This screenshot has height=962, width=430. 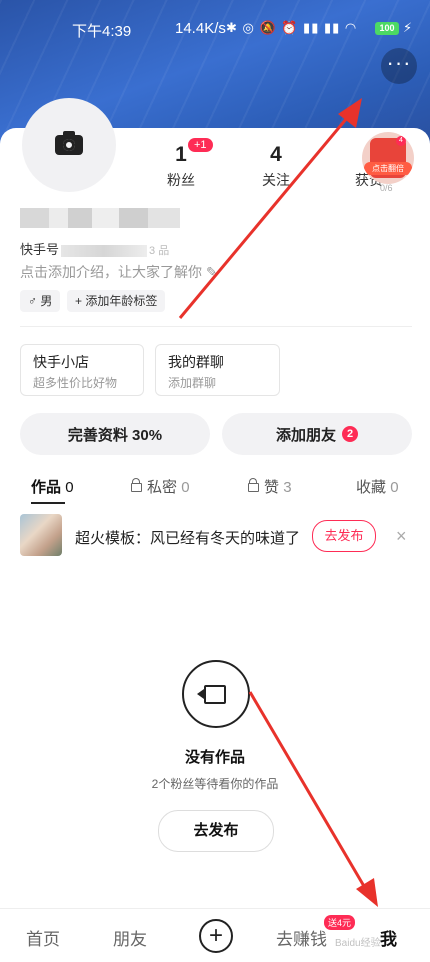 I want to click on tab-private: 私密 0, so click(x=160, y=486).